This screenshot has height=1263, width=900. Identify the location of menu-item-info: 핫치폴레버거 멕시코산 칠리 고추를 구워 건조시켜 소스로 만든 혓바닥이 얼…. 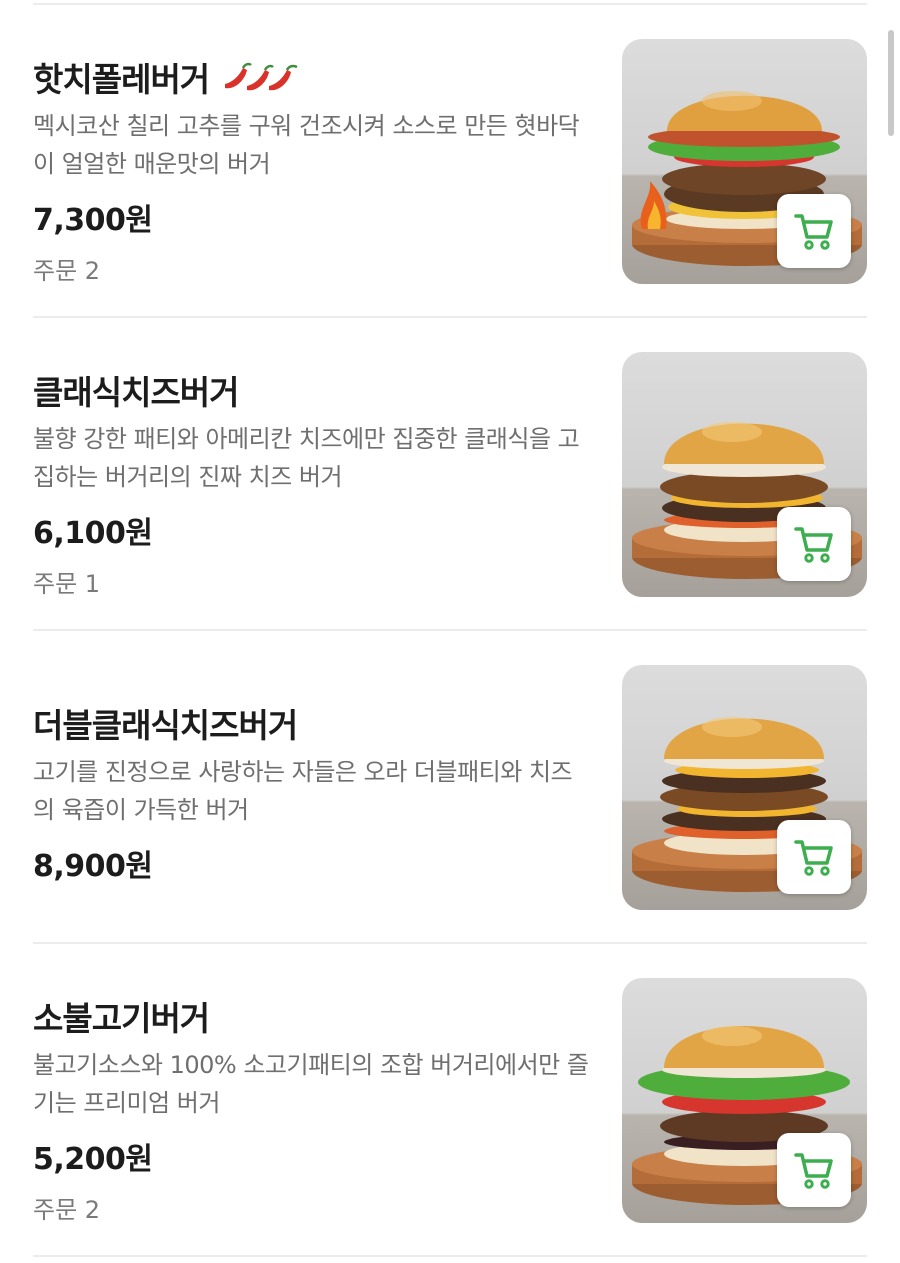
(313, 170).